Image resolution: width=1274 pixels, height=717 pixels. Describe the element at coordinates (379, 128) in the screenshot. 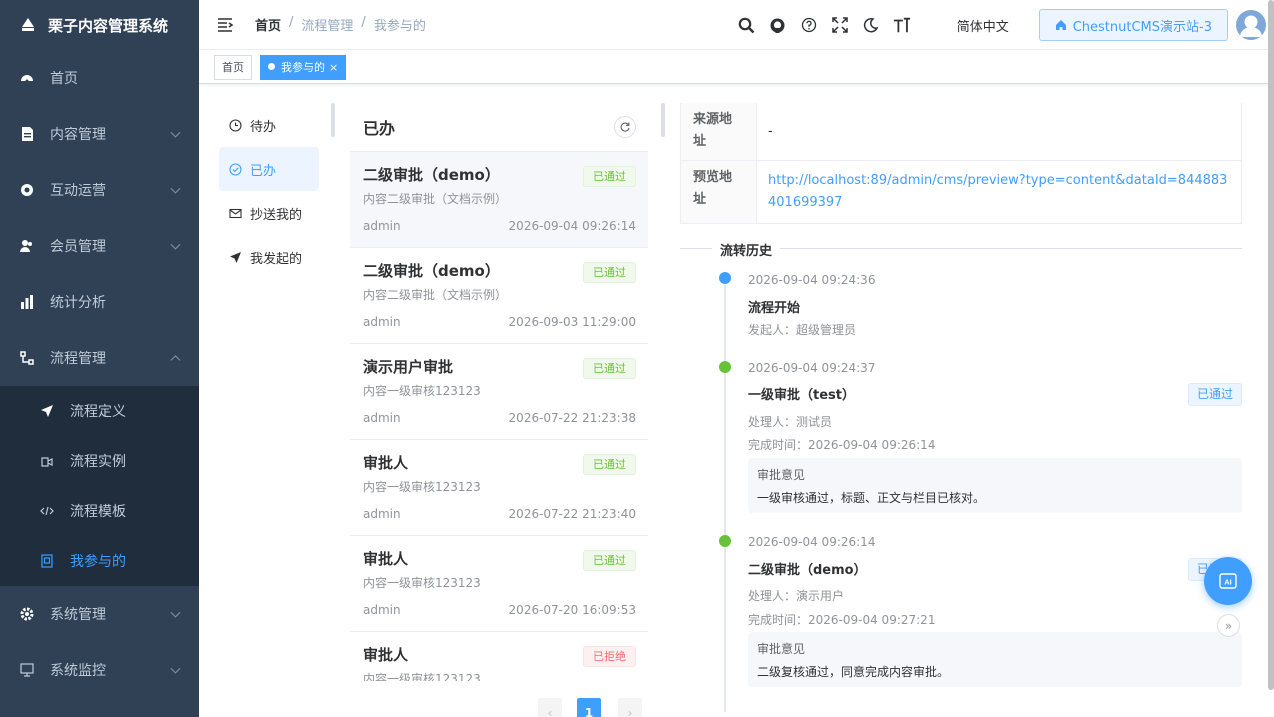

I see `list-title: 已办` at that location.